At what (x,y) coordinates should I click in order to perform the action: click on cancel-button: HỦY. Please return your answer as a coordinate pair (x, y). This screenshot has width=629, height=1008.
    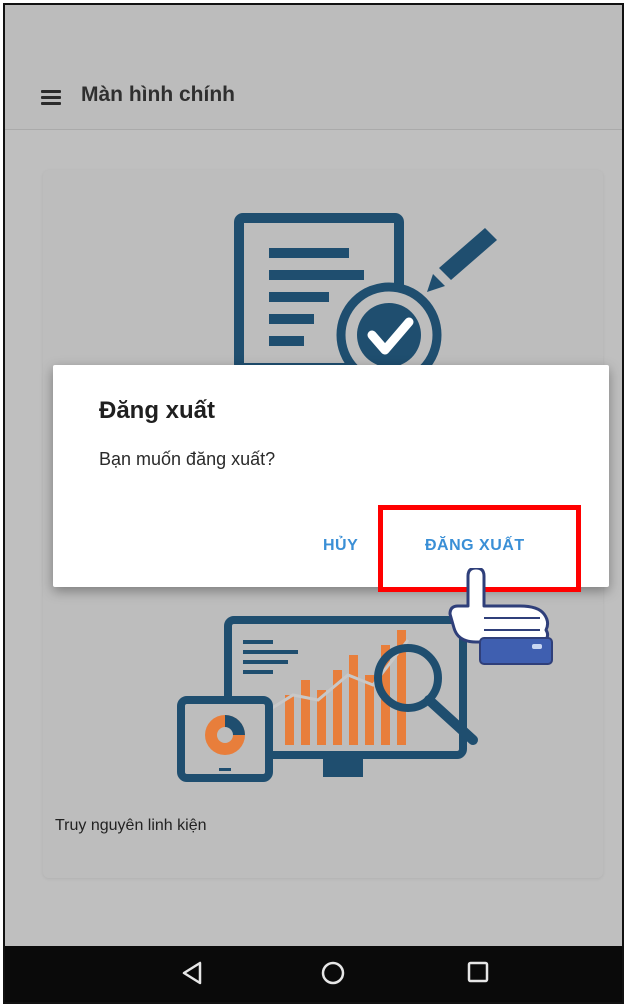
    Looking at the image, I should click on (340, 546).